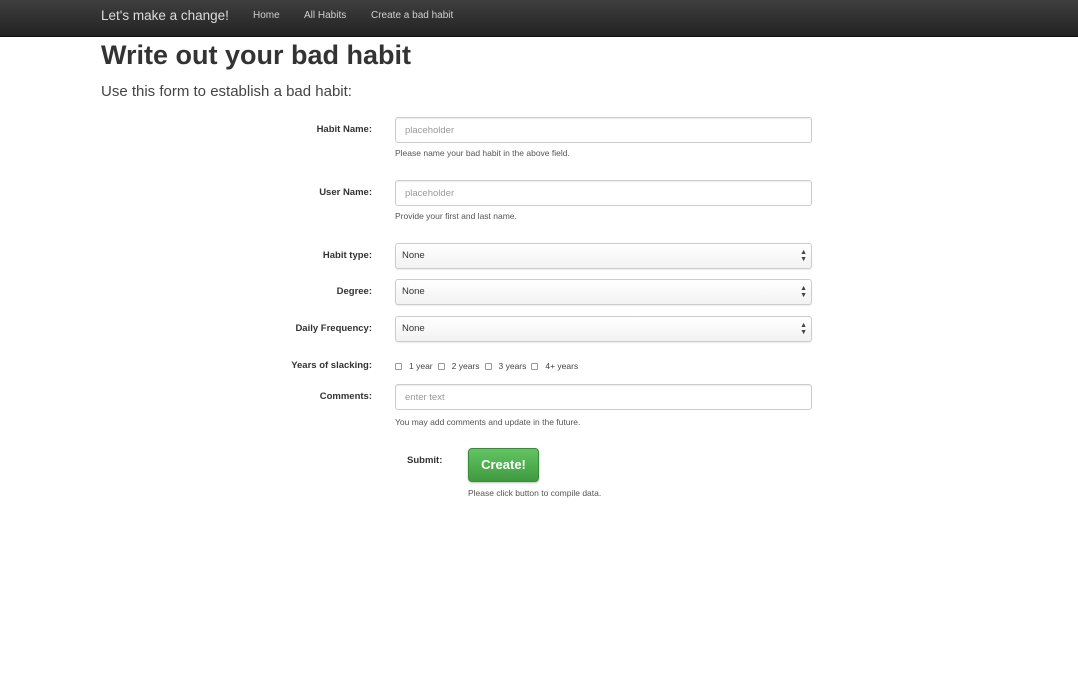 This screenshot has width=1078, height=688. I want to click on brand-link: Let's make a change!, so click(165, 15).